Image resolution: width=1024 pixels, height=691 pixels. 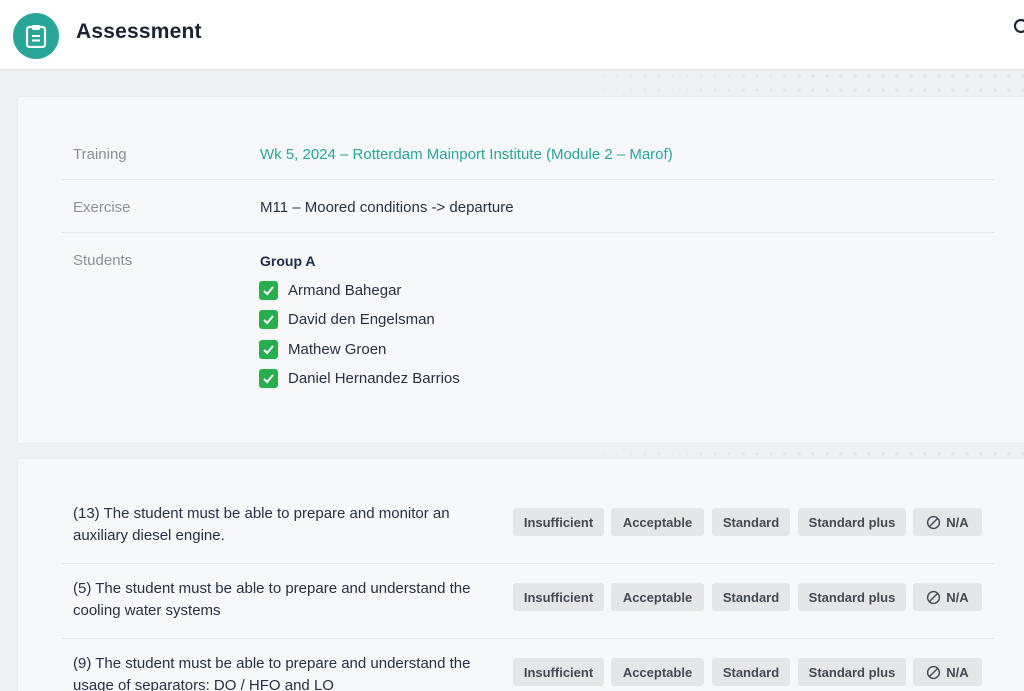 I want to click on app-header: Assessment, so click(x=512, y=34).